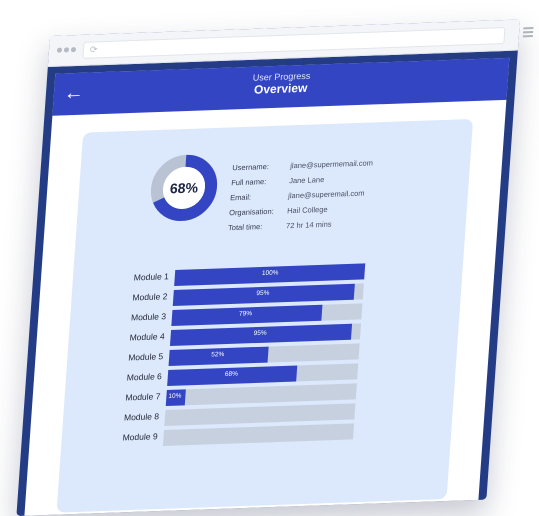  Describe the element at coordinates (150, 297) in the screenshot. I see `module-label: Module 2` at that location.